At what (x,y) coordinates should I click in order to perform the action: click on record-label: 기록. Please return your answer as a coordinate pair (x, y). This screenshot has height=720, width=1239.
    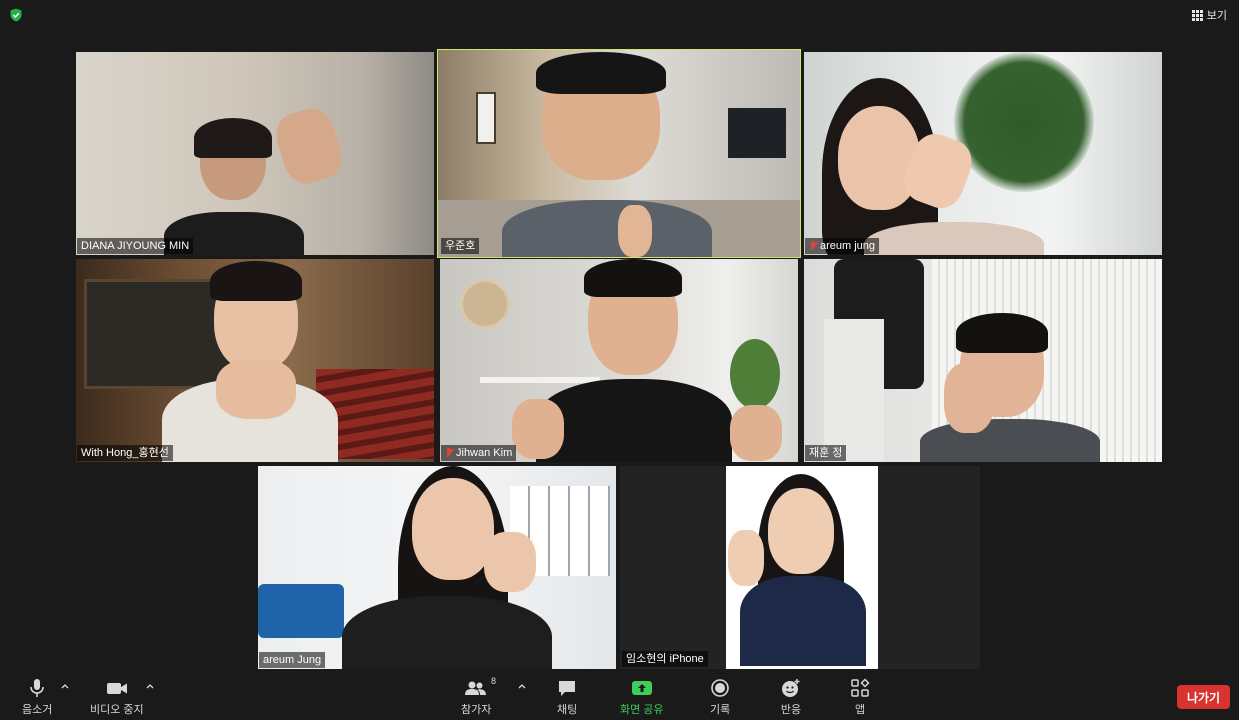
    Looking at the image, I should click on (720, 710).